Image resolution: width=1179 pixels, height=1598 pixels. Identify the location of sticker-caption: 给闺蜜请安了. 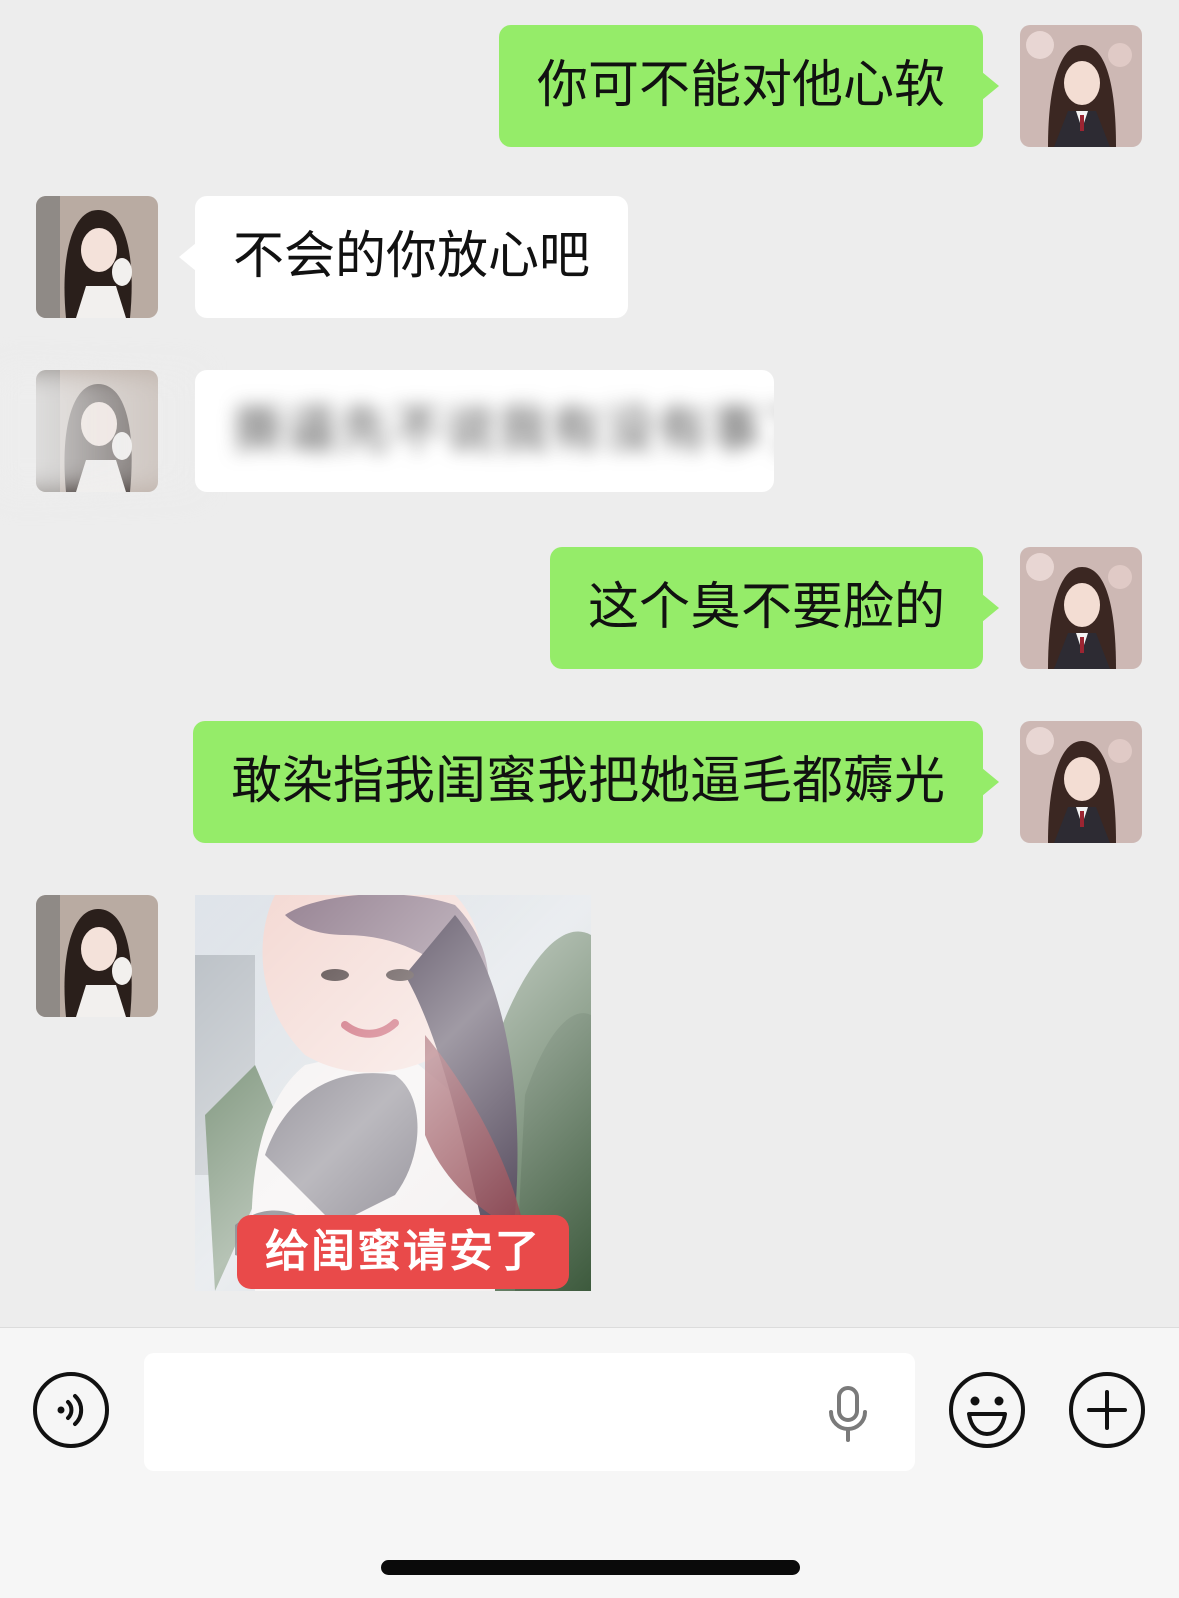
(403, 1252).